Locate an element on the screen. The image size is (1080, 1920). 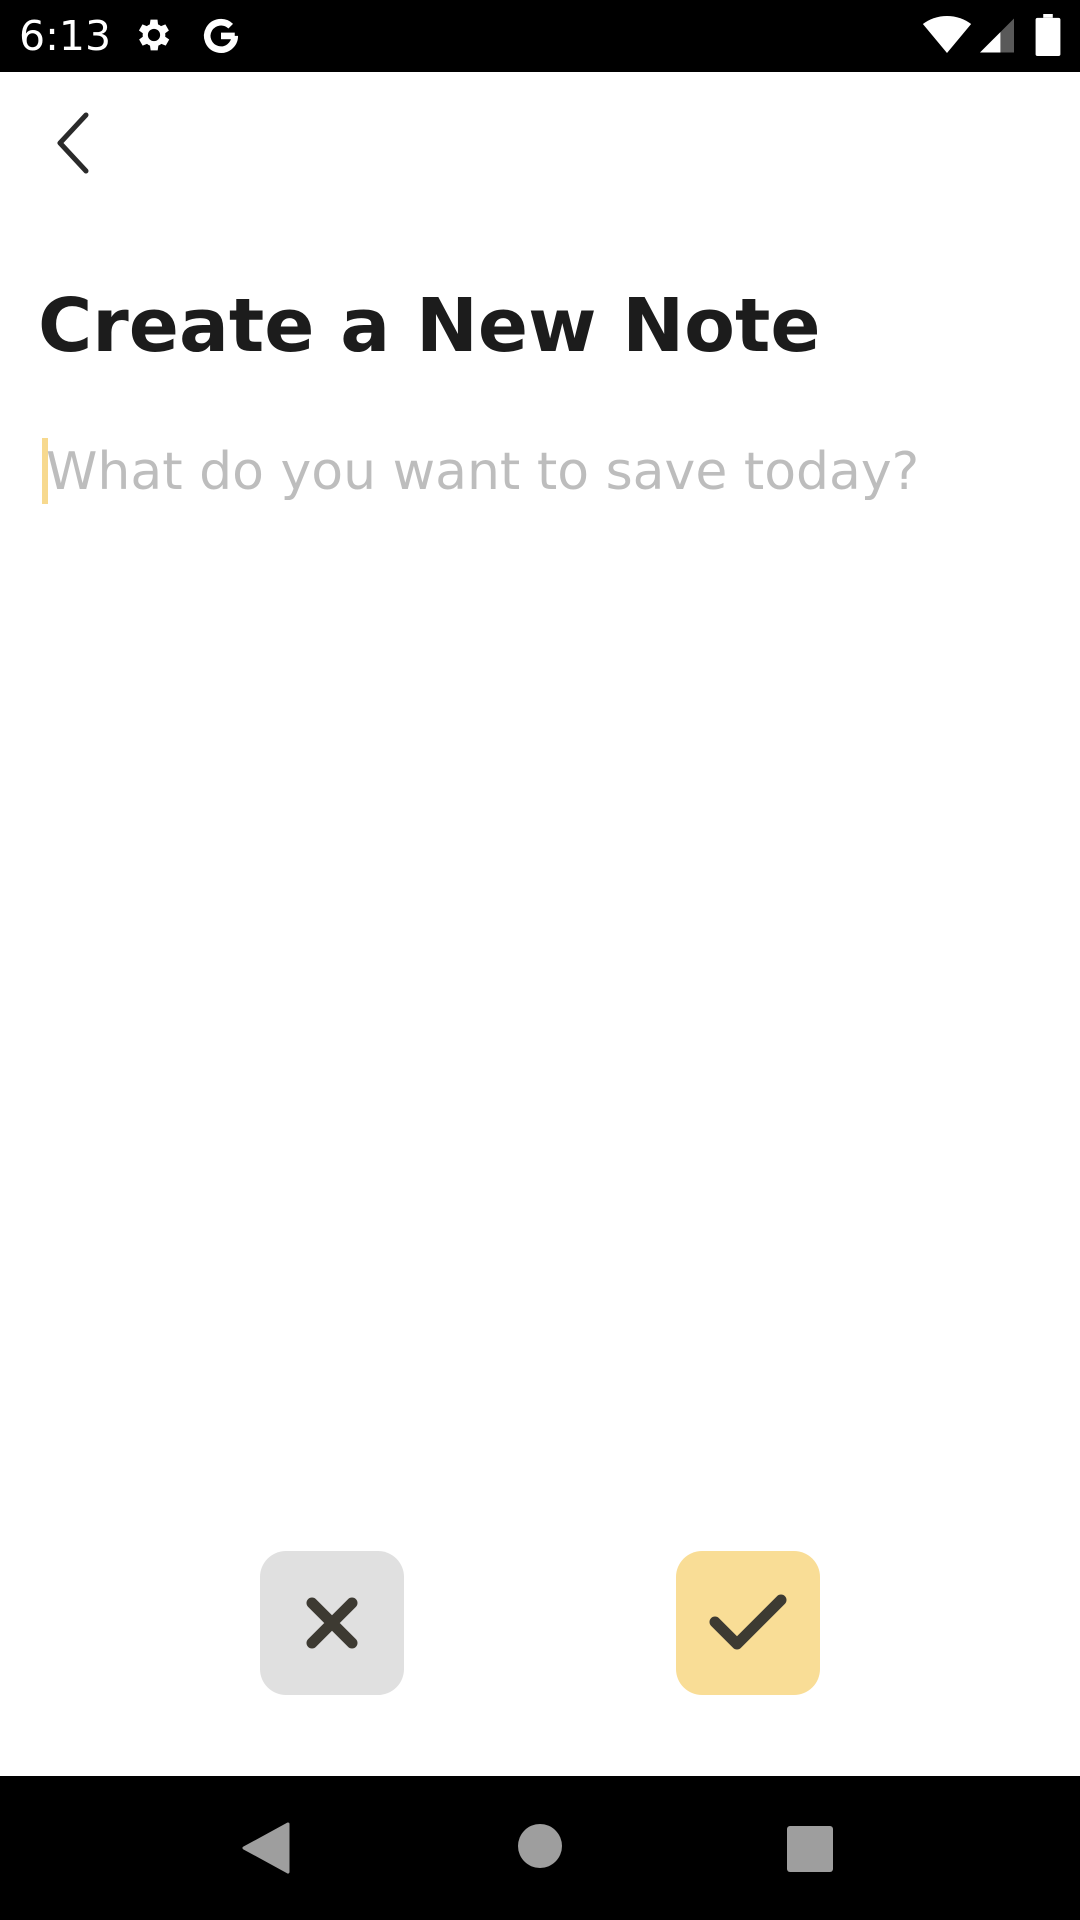
wifi-icon is located at coordinates (947, 35).